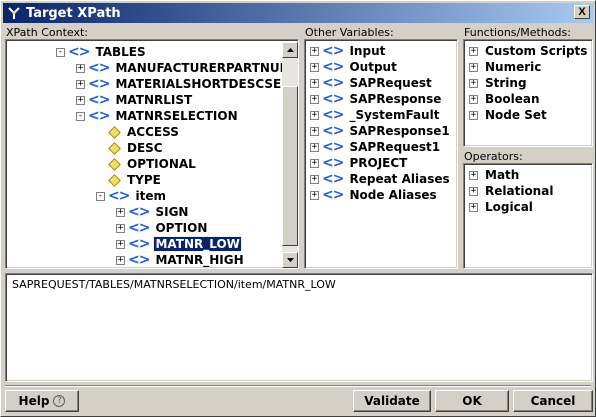 The image size is (596, 417). I want to click on context-tree-row: + <> MANUFACTURERPARTNUMB, so click(187, 68).